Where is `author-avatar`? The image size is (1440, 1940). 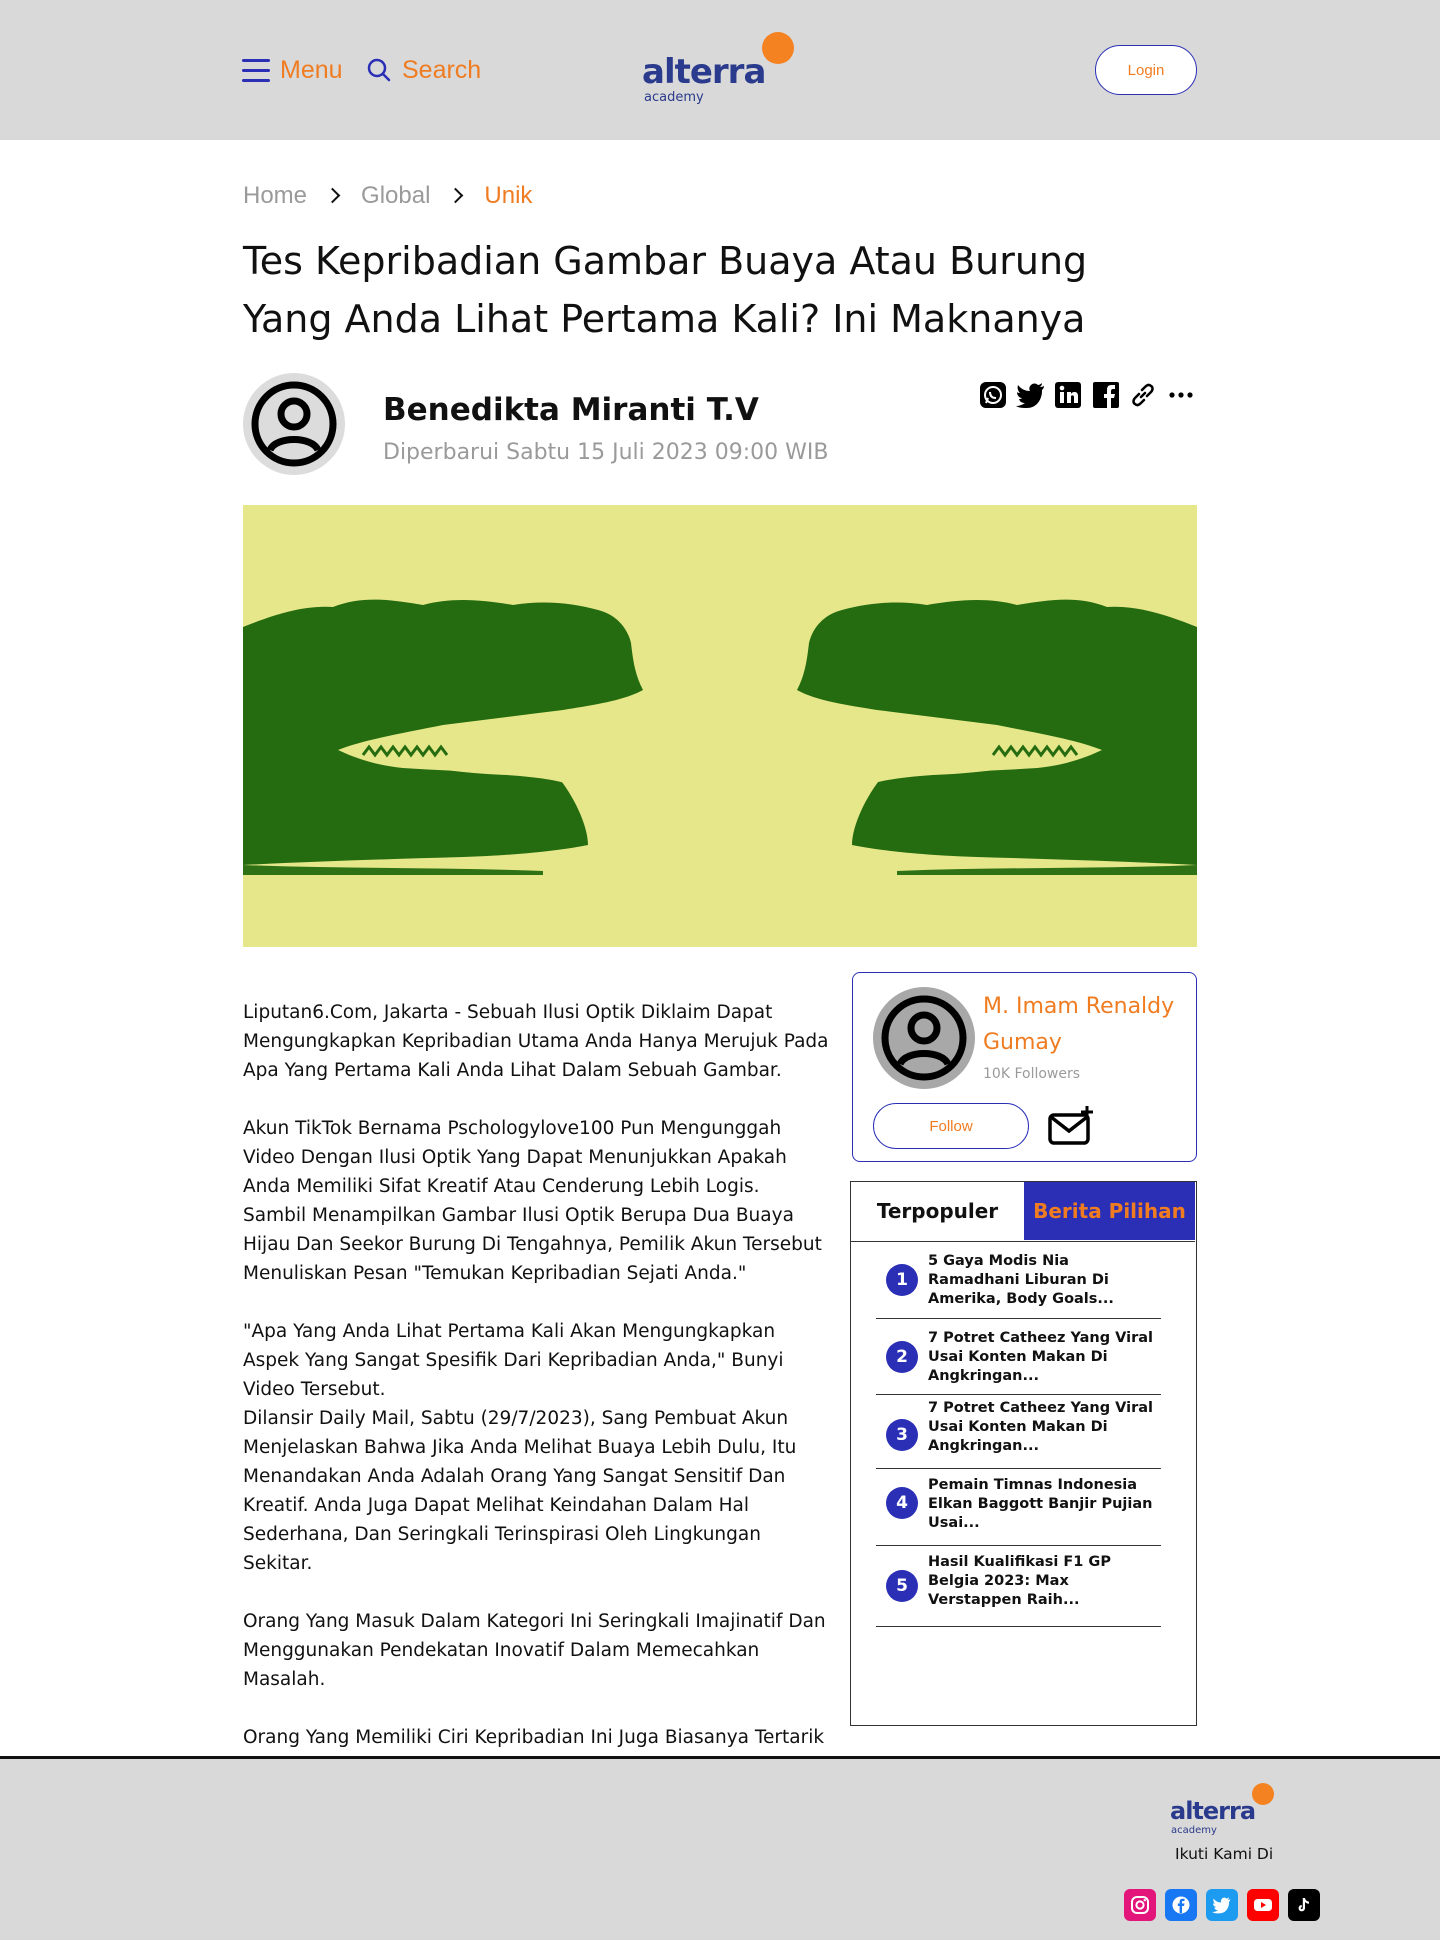 author-avatar is located at coordinates (294, 424).